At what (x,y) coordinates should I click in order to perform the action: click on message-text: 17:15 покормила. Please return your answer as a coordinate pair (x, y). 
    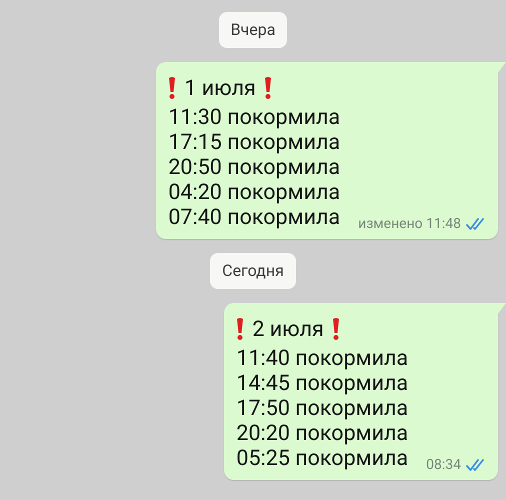
    Looking at the image, I should click on (255, 142).